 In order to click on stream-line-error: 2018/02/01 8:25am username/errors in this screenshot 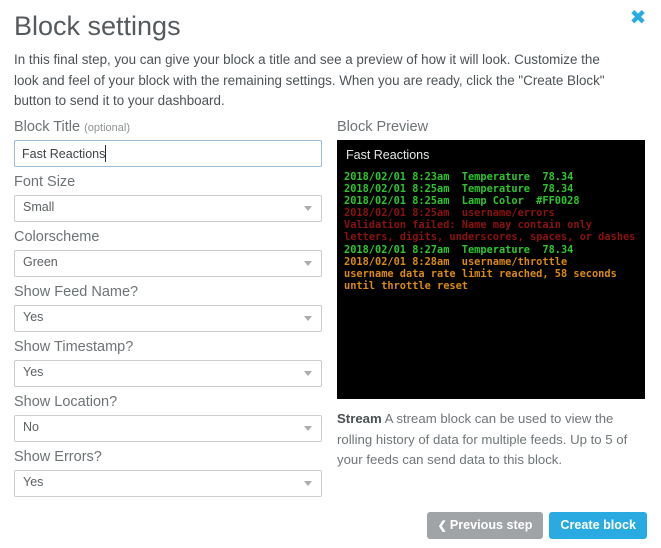, I will do `click(449, 213)`.